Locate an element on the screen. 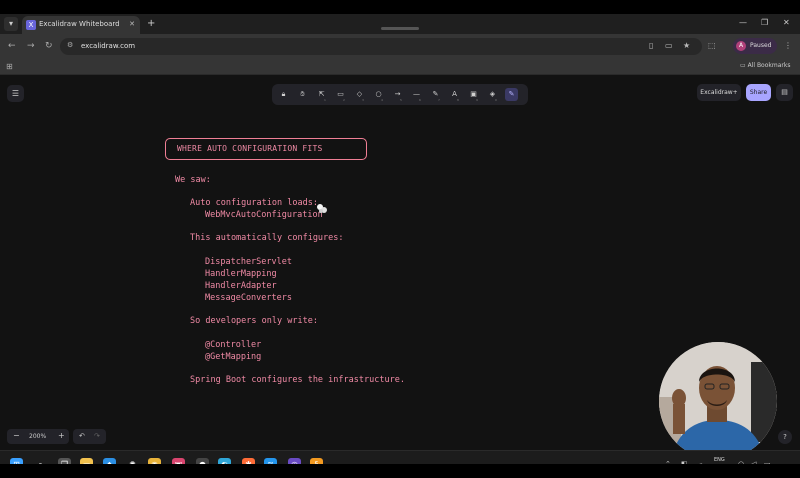  image-icon: ▣ is located at coordinates (473, 94).